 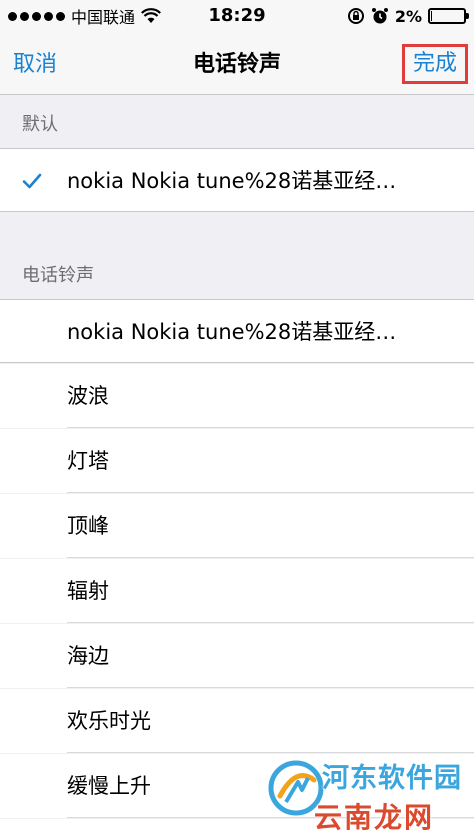 I want to click on ringtone-row: 辐射, so click(x=237, y=591).